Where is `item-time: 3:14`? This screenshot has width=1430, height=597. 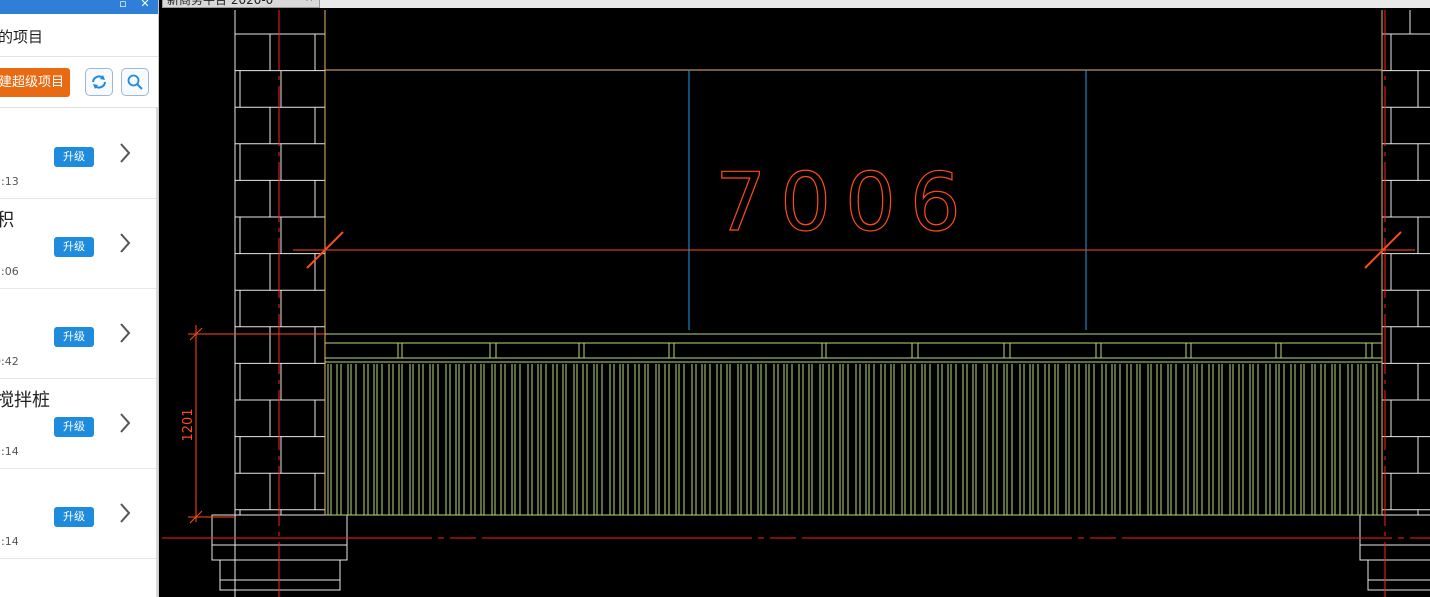
item-time: 3:14 is located at coordinates (9, 541).